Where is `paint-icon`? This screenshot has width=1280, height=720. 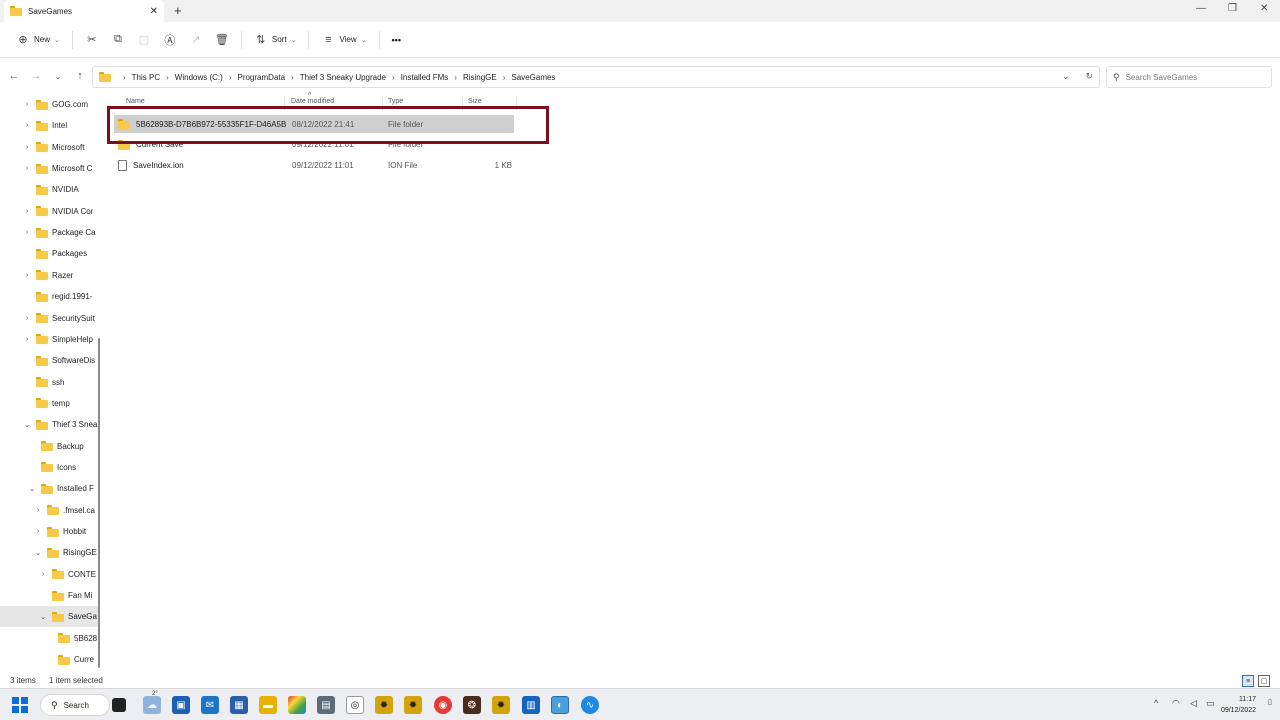
paint-icon is located at coordinates (297, 705).